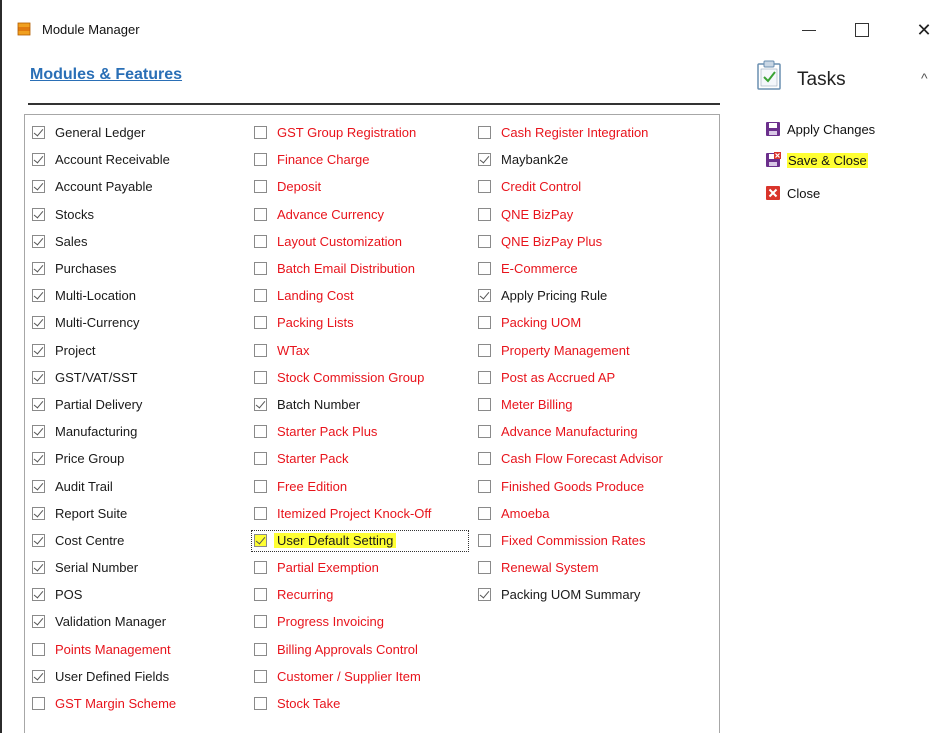  Describe the element at coordinates (593, 295) in the screenshot. I see `module-item-apply-pricing-rule: Apply Pricing Rule` at that location.